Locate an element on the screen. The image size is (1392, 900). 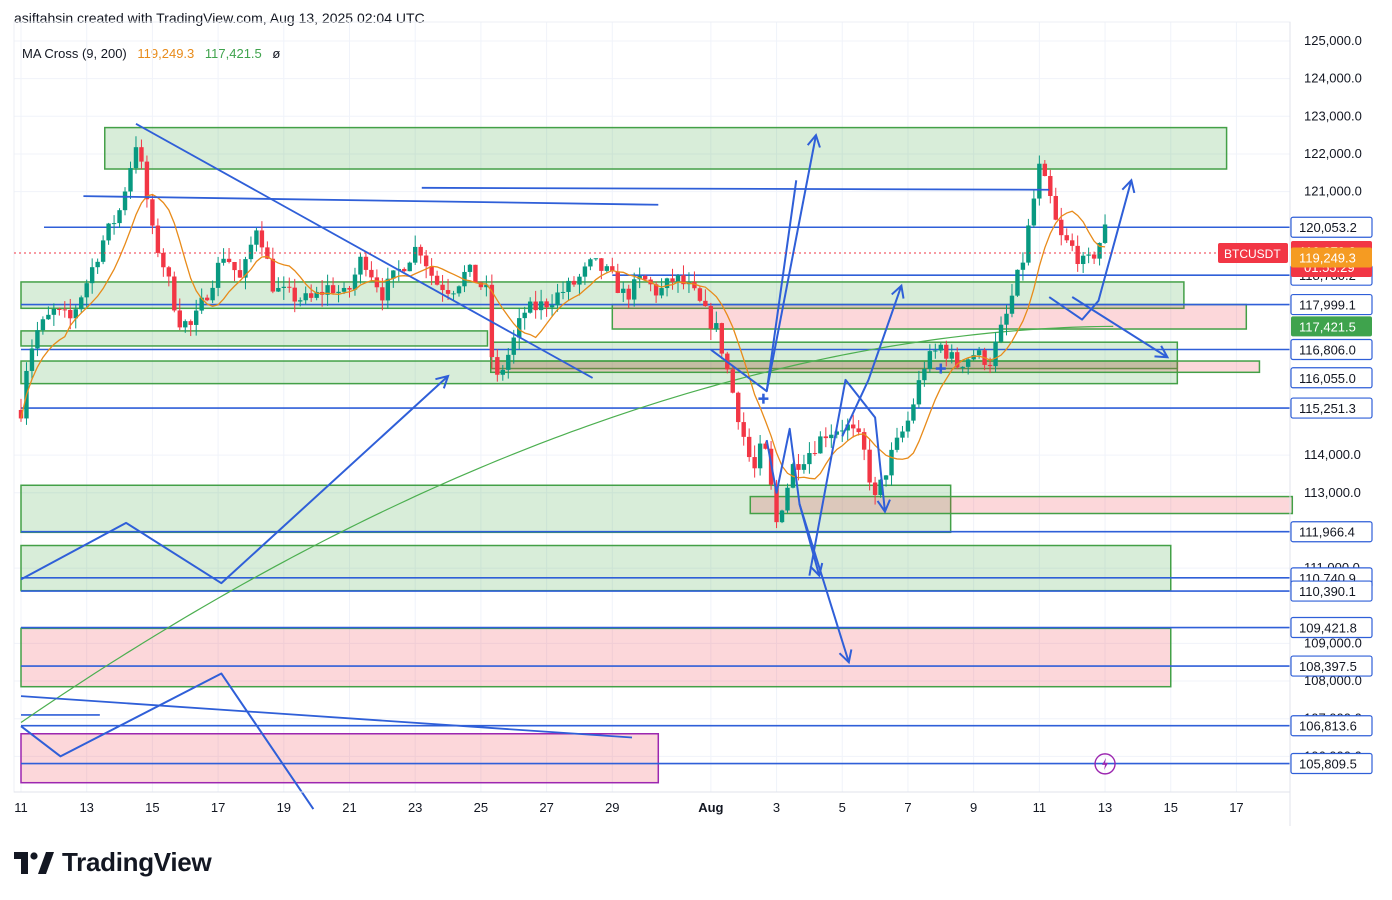
time-axis: 11 13 15 17 19 21 23 25 27 29 Aug 3 5 7 9 11 13 15 17 is located at coordinates (652, 803).